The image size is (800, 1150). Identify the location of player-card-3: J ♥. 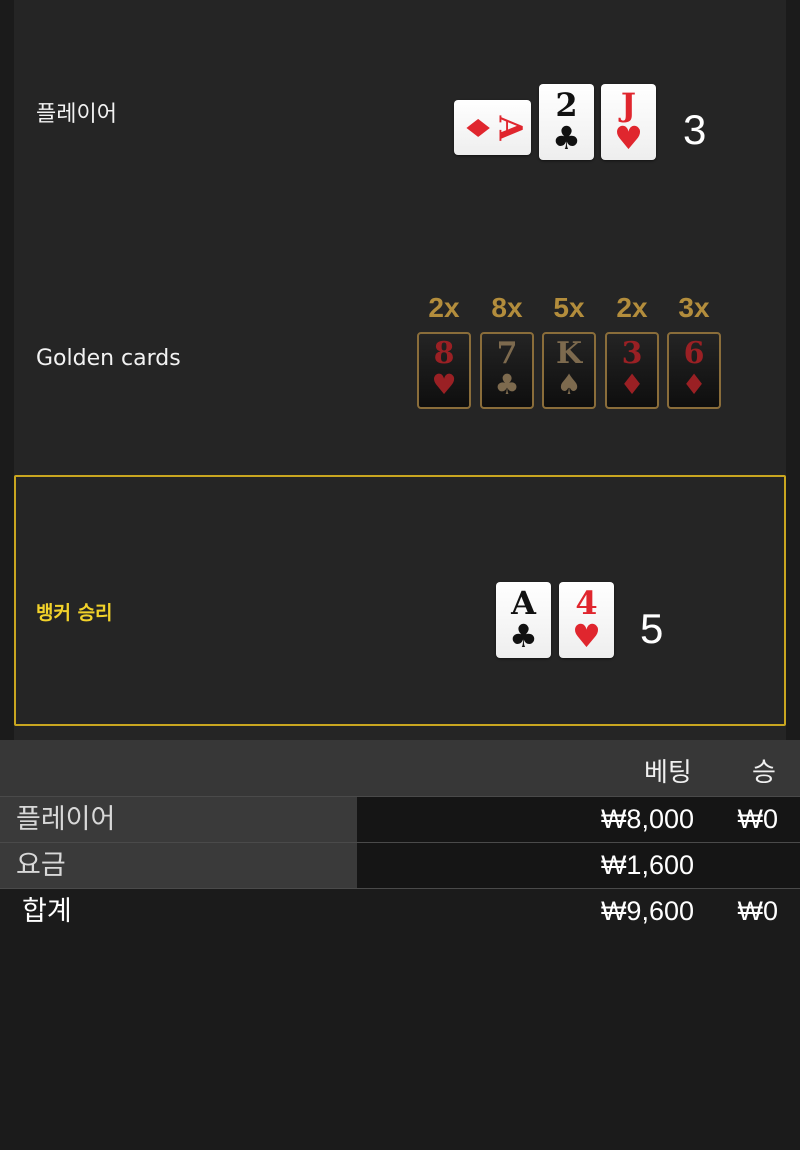
(628, 122).